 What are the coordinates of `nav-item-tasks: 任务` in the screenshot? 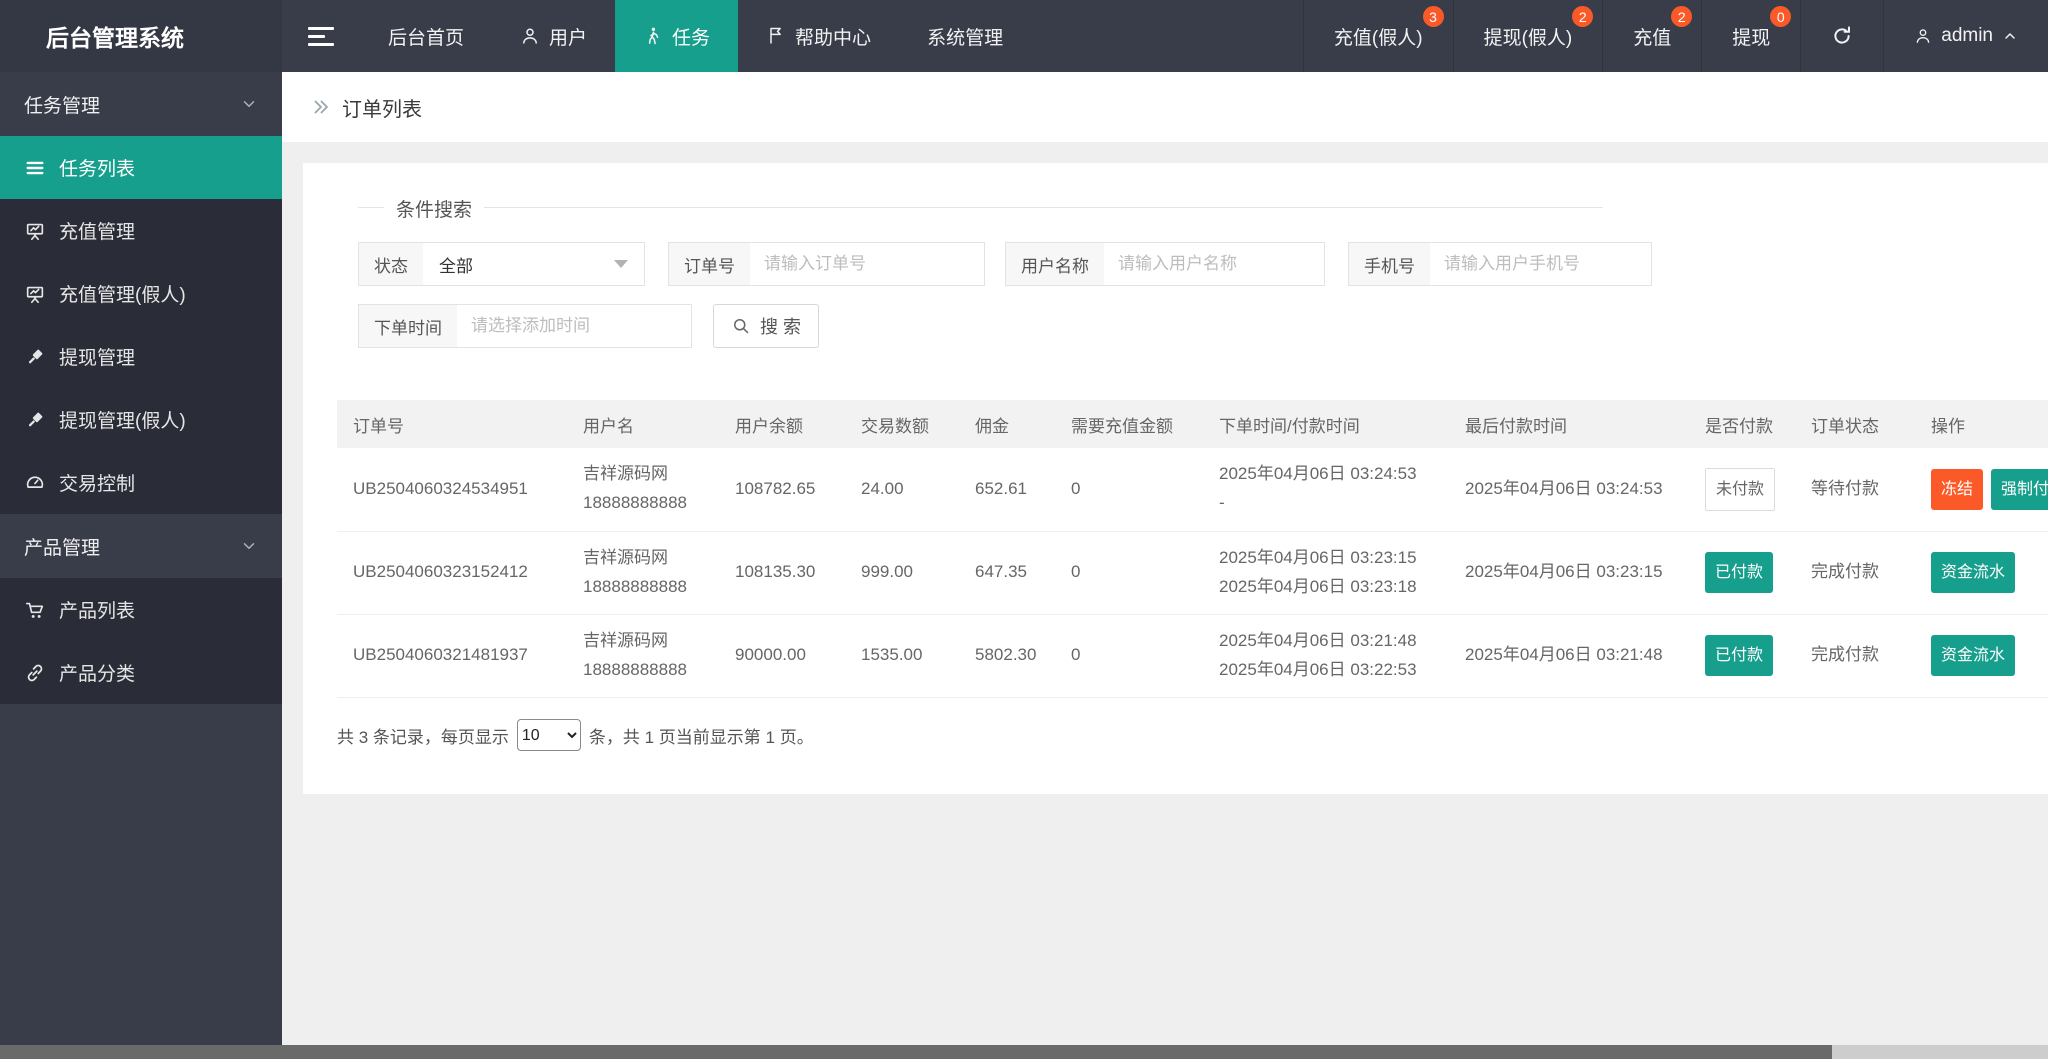 It's located at (677, 36).